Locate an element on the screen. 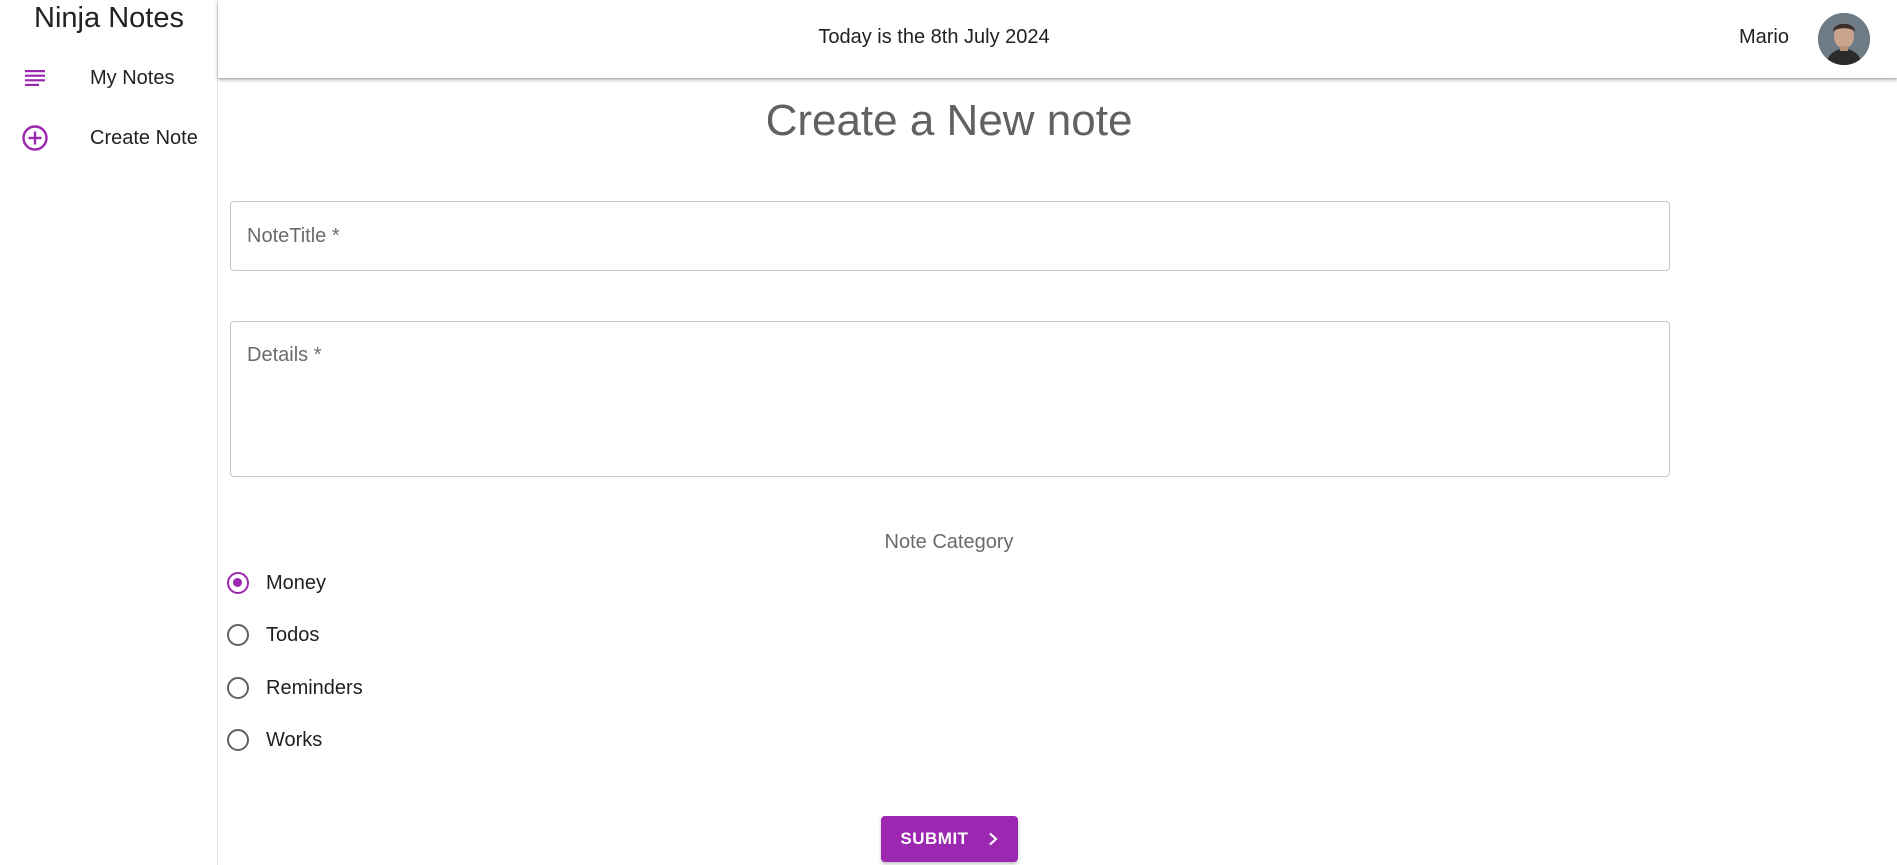 This screenshot has width=1897, height=865. sidebar-item-create-note: Create Note is located at coordinates (108, 138).